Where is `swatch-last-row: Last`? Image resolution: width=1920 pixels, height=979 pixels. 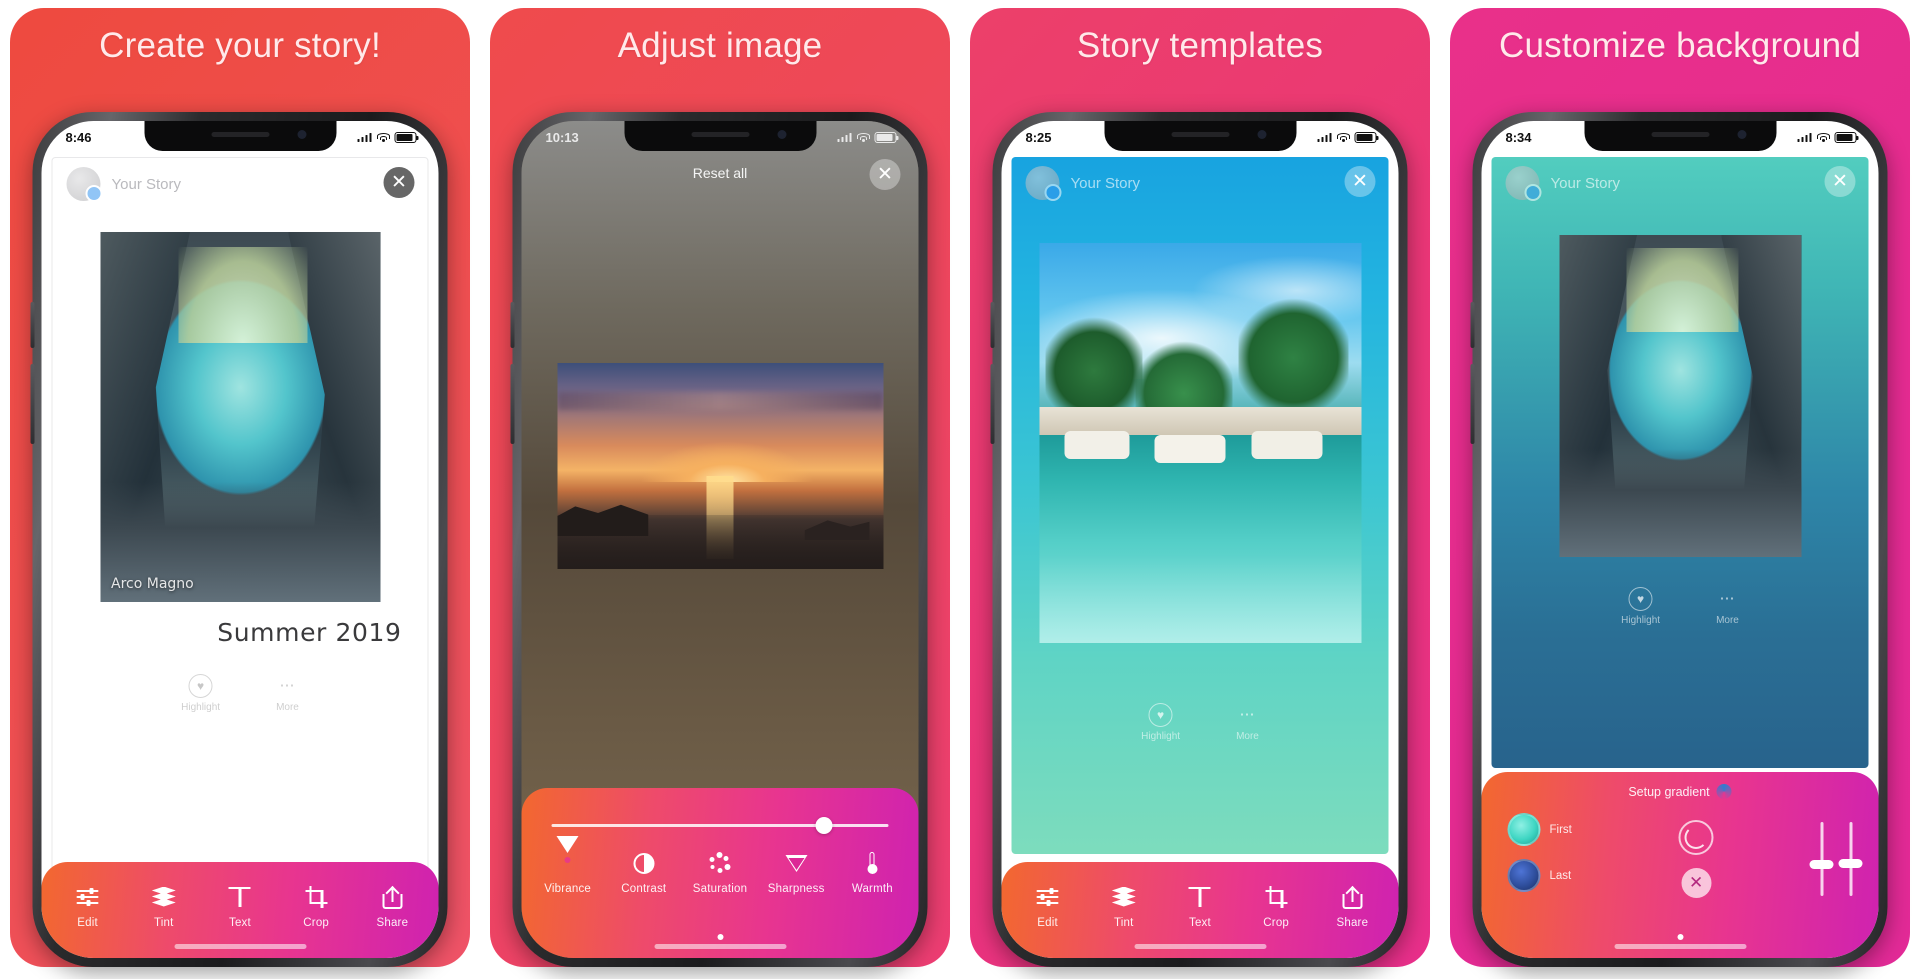 swatch-last-row: Last is located at coordinates (1539, 875).